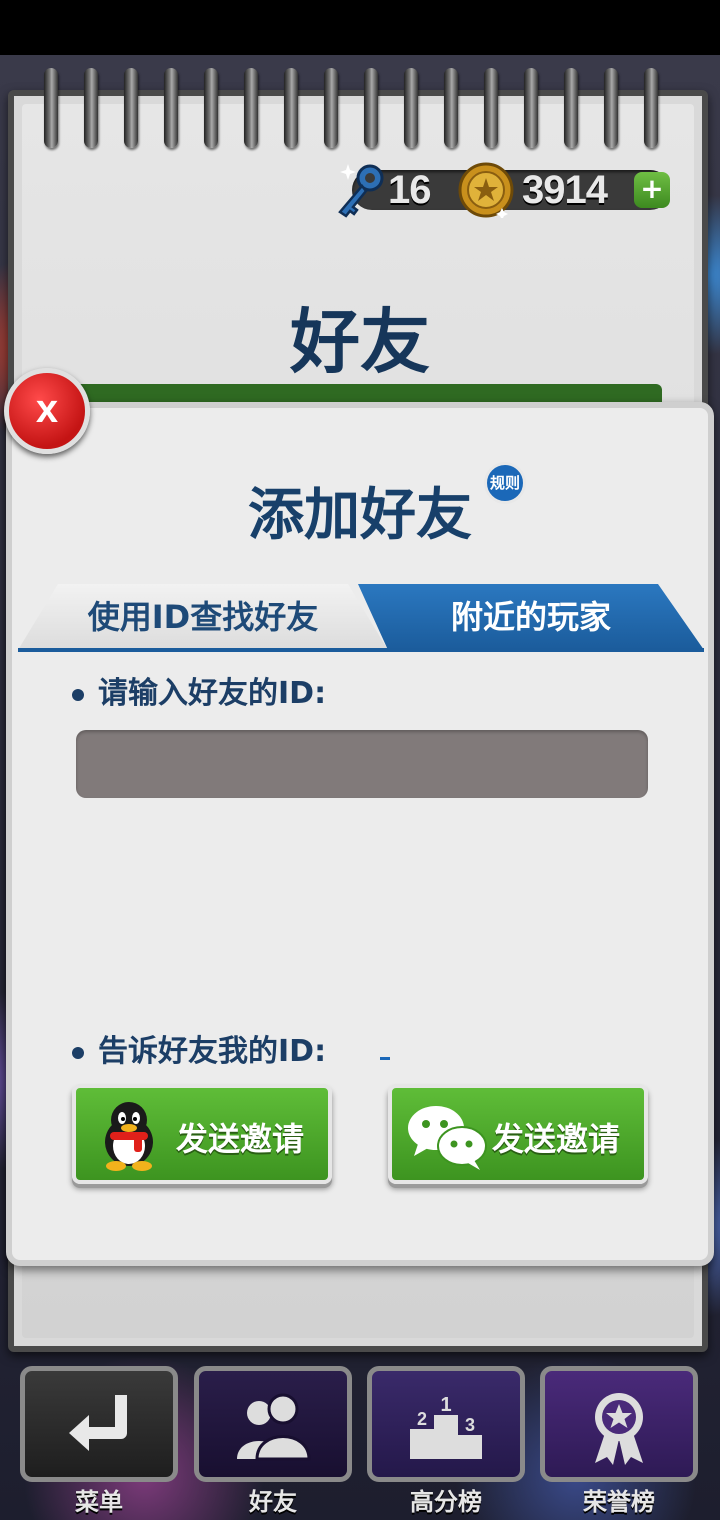  What do you see at coordinates (505, 483) in the screenshot?
I see `rules-button: 规则` at bounding box center [505, 483].